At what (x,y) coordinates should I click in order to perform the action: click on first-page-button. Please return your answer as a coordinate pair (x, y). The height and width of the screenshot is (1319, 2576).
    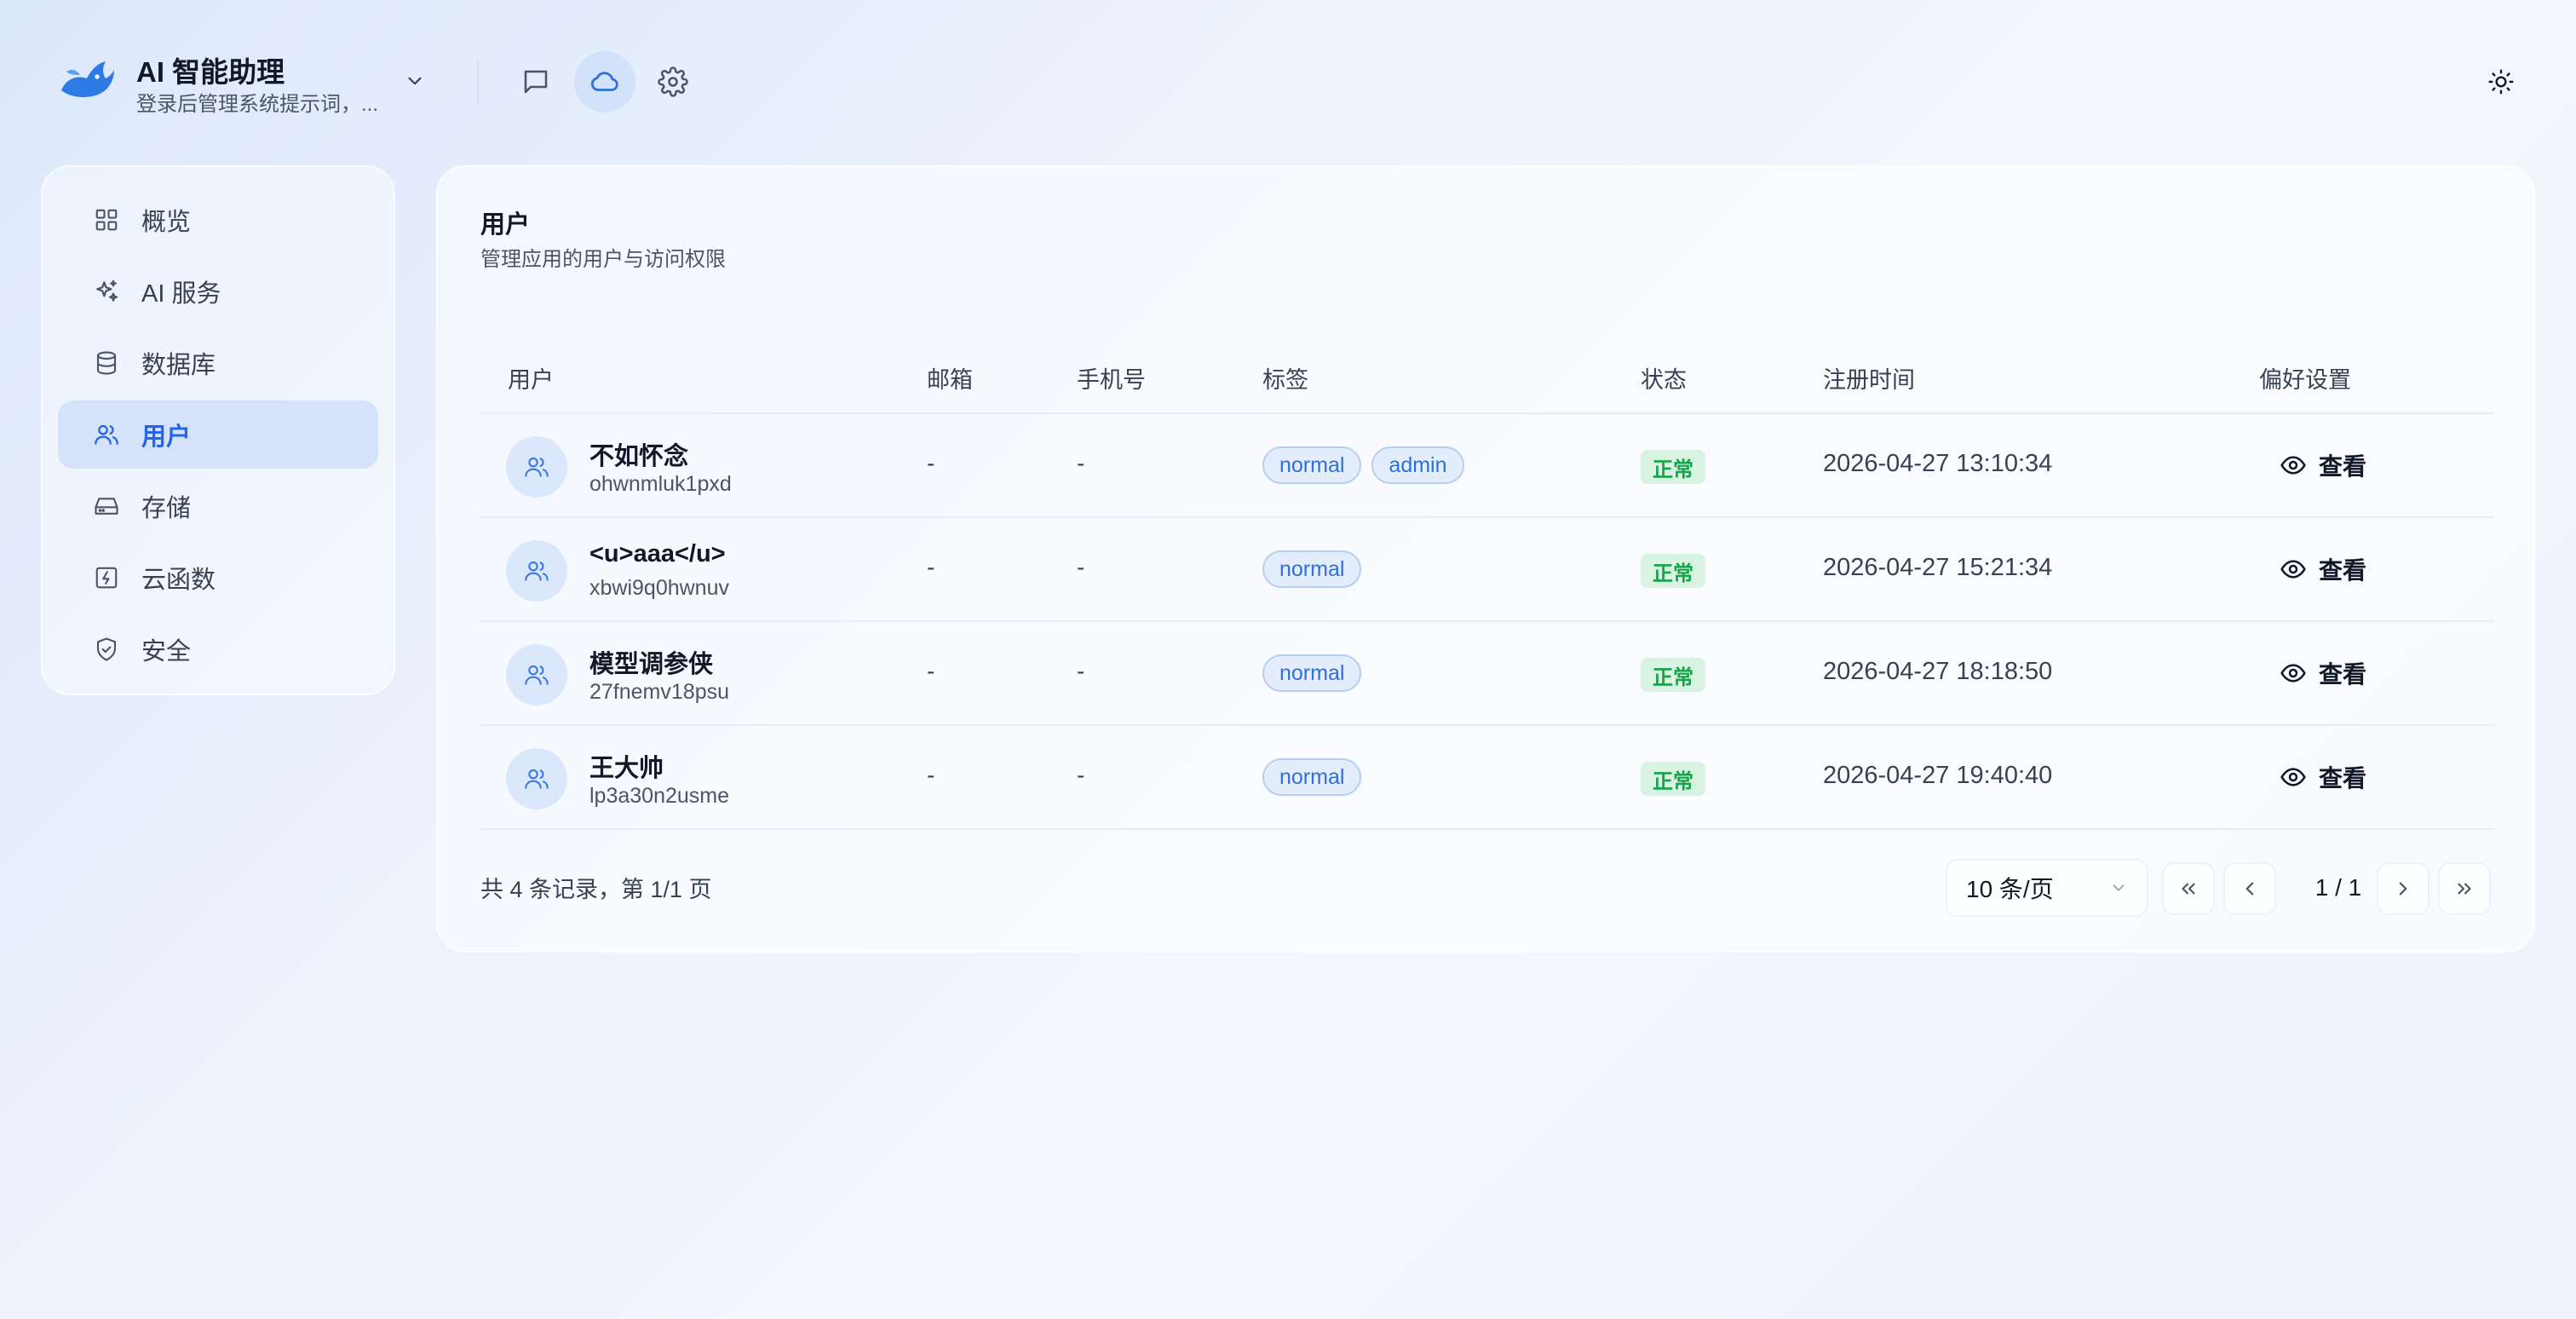
    Looking at the image, I should click on (2188, 889).